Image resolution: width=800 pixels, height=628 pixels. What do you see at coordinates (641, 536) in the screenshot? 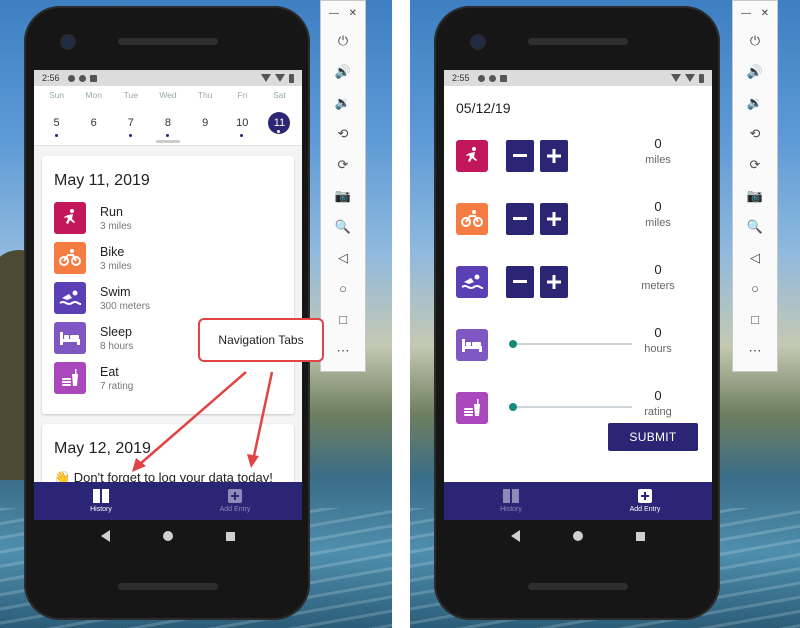
I see `recents-button` at bounding box center [641, 536].